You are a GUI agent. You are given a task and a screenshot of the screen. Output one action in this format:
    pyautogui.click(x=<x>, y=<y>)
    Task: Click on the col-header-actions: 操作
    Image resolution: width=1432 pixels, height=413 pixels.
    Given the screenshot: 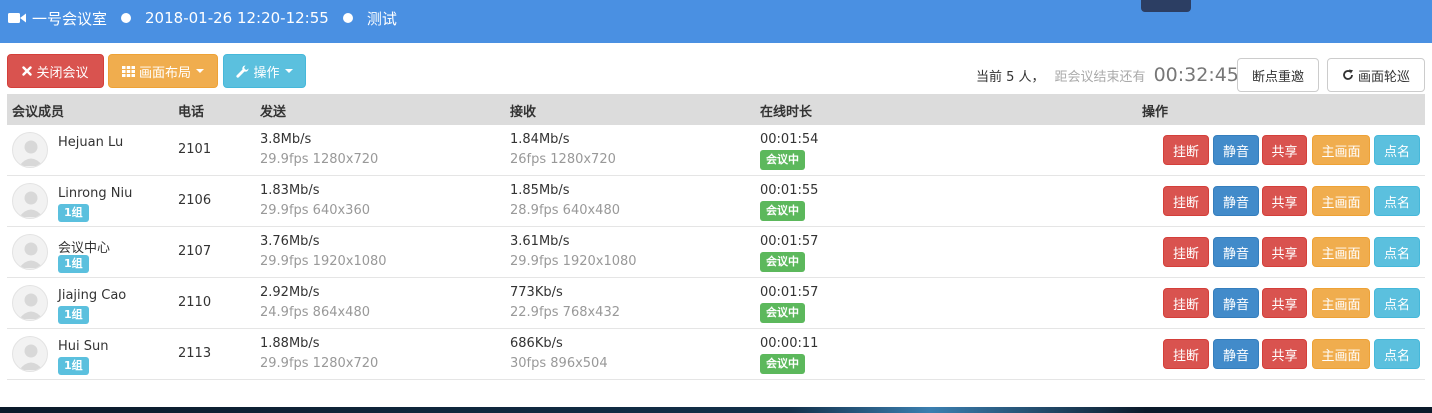 What is the action you would take?
    pyautogui.click(x=1155, y=112)
    